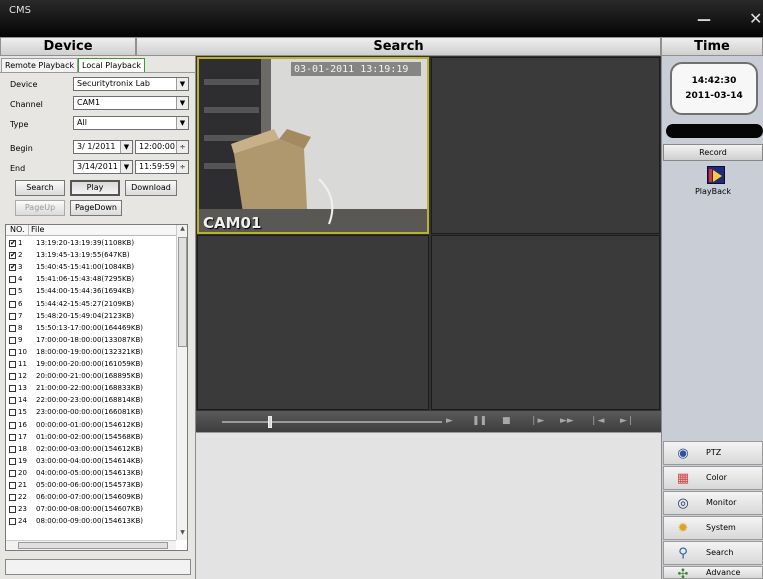  Describe the element at coordinates (162, 147) in the screenshot. I see `begin-time-spinner: 12:00:00 ÷` at that location.